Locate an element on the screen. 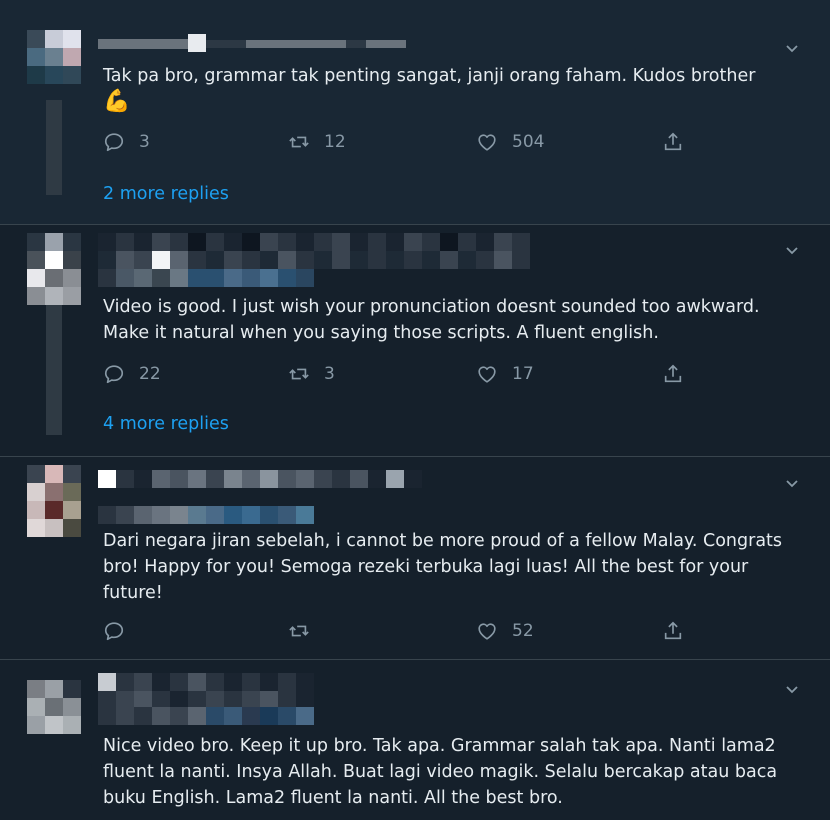 This screenshot has height=820, width=830. like-count: 504 is located at coordinates (528, 142).